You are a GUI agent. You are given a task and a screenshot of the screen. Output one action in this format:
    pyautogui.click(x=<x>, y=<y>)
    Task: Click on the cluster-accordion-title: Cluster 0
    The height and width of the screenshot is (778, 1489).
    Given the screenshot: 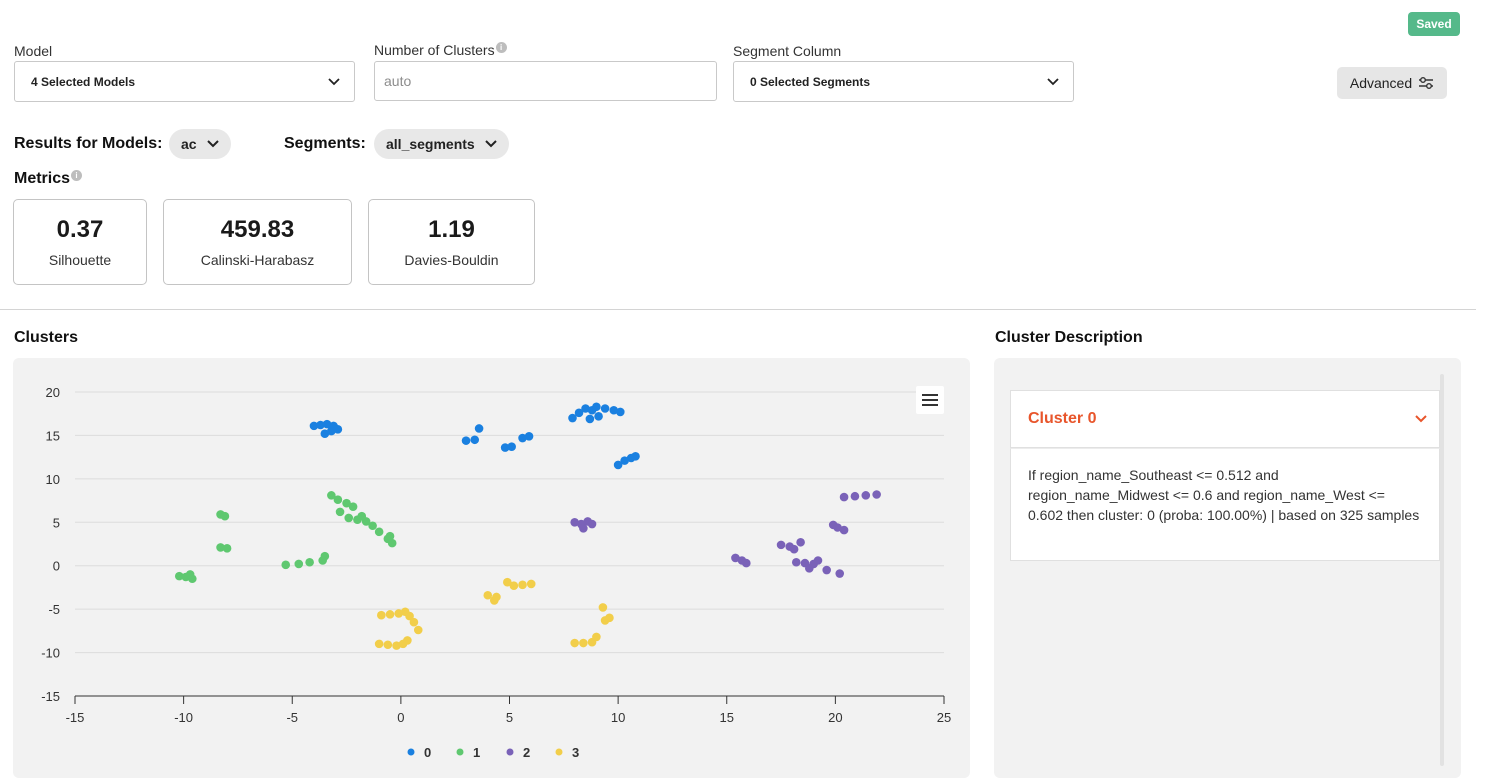 What is the action you would take?
    pyautogui.click(x=1062, y=418)
    